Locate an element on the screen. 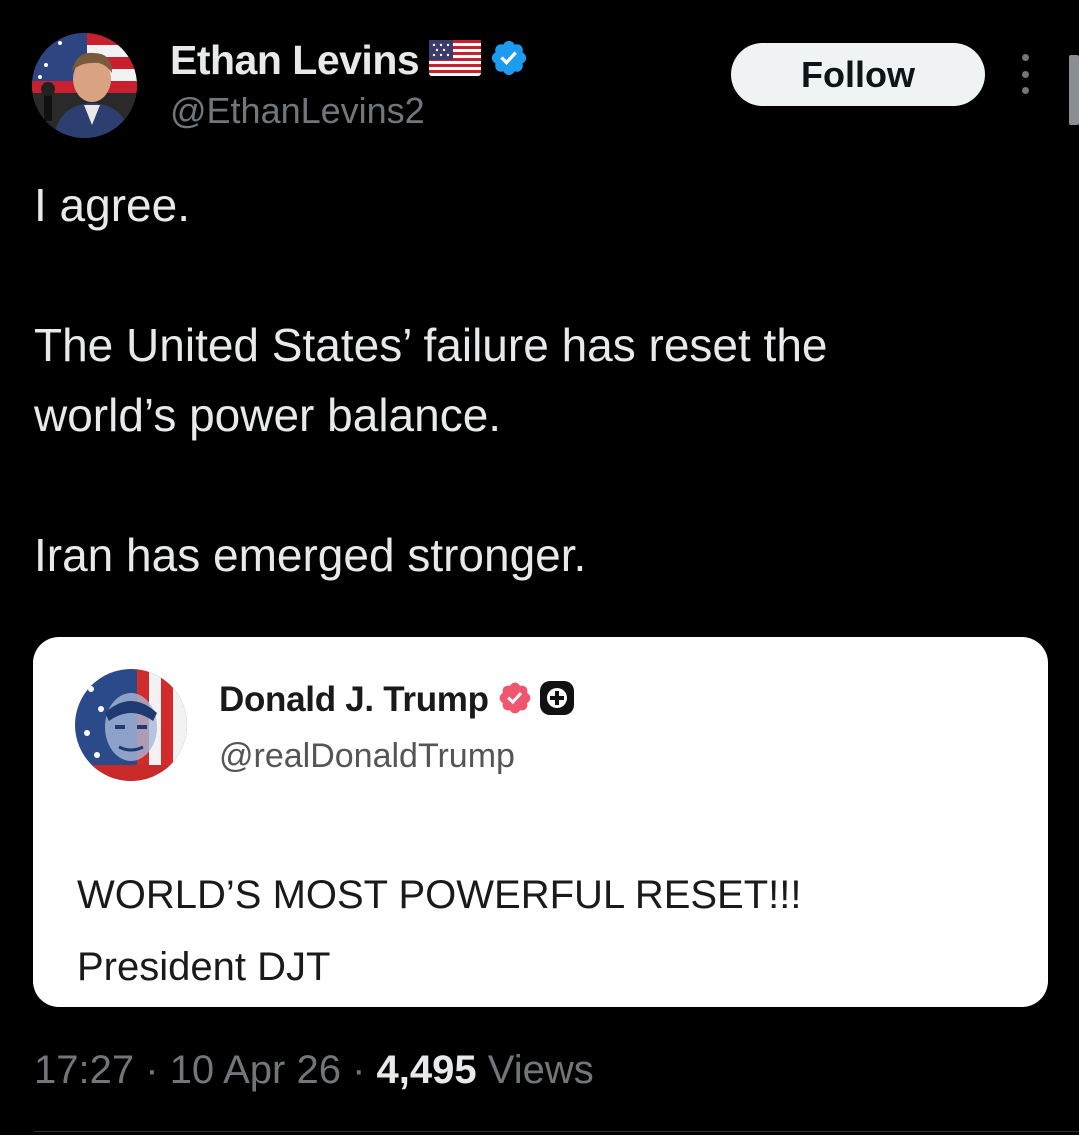 The width and height of the screenshot is (1079, 1135). tweet-meta: 17:27 · 10 Apr 26 · 4,495 Views is located at coordinates (314, 1070).